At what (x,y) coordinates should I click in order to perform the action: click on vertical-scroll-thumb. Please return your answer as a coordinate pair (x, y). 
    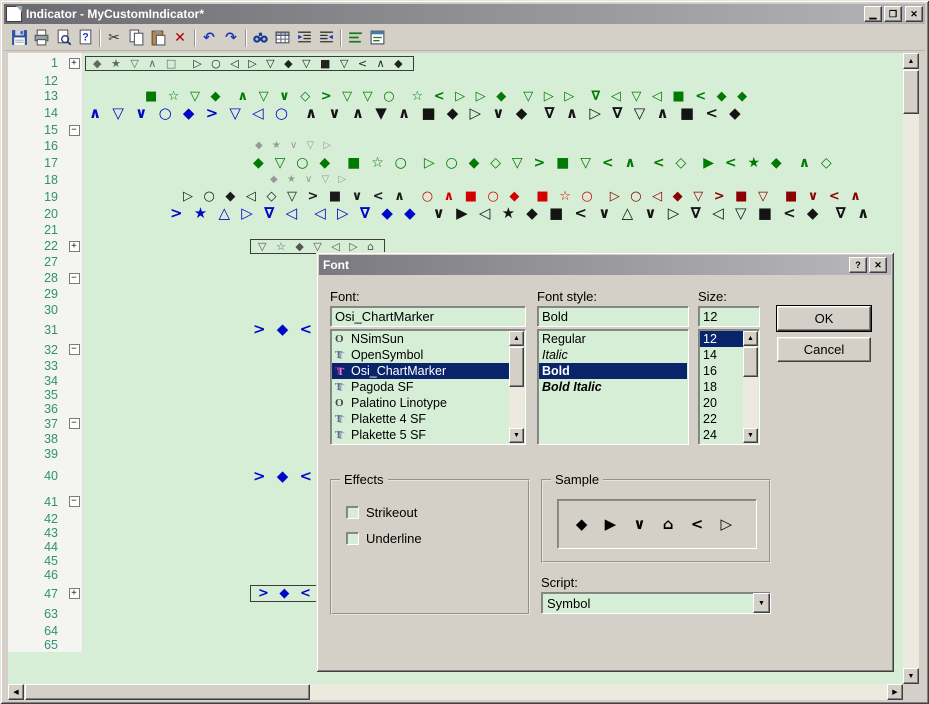
    Looking at the image, I should click on (911, 92).